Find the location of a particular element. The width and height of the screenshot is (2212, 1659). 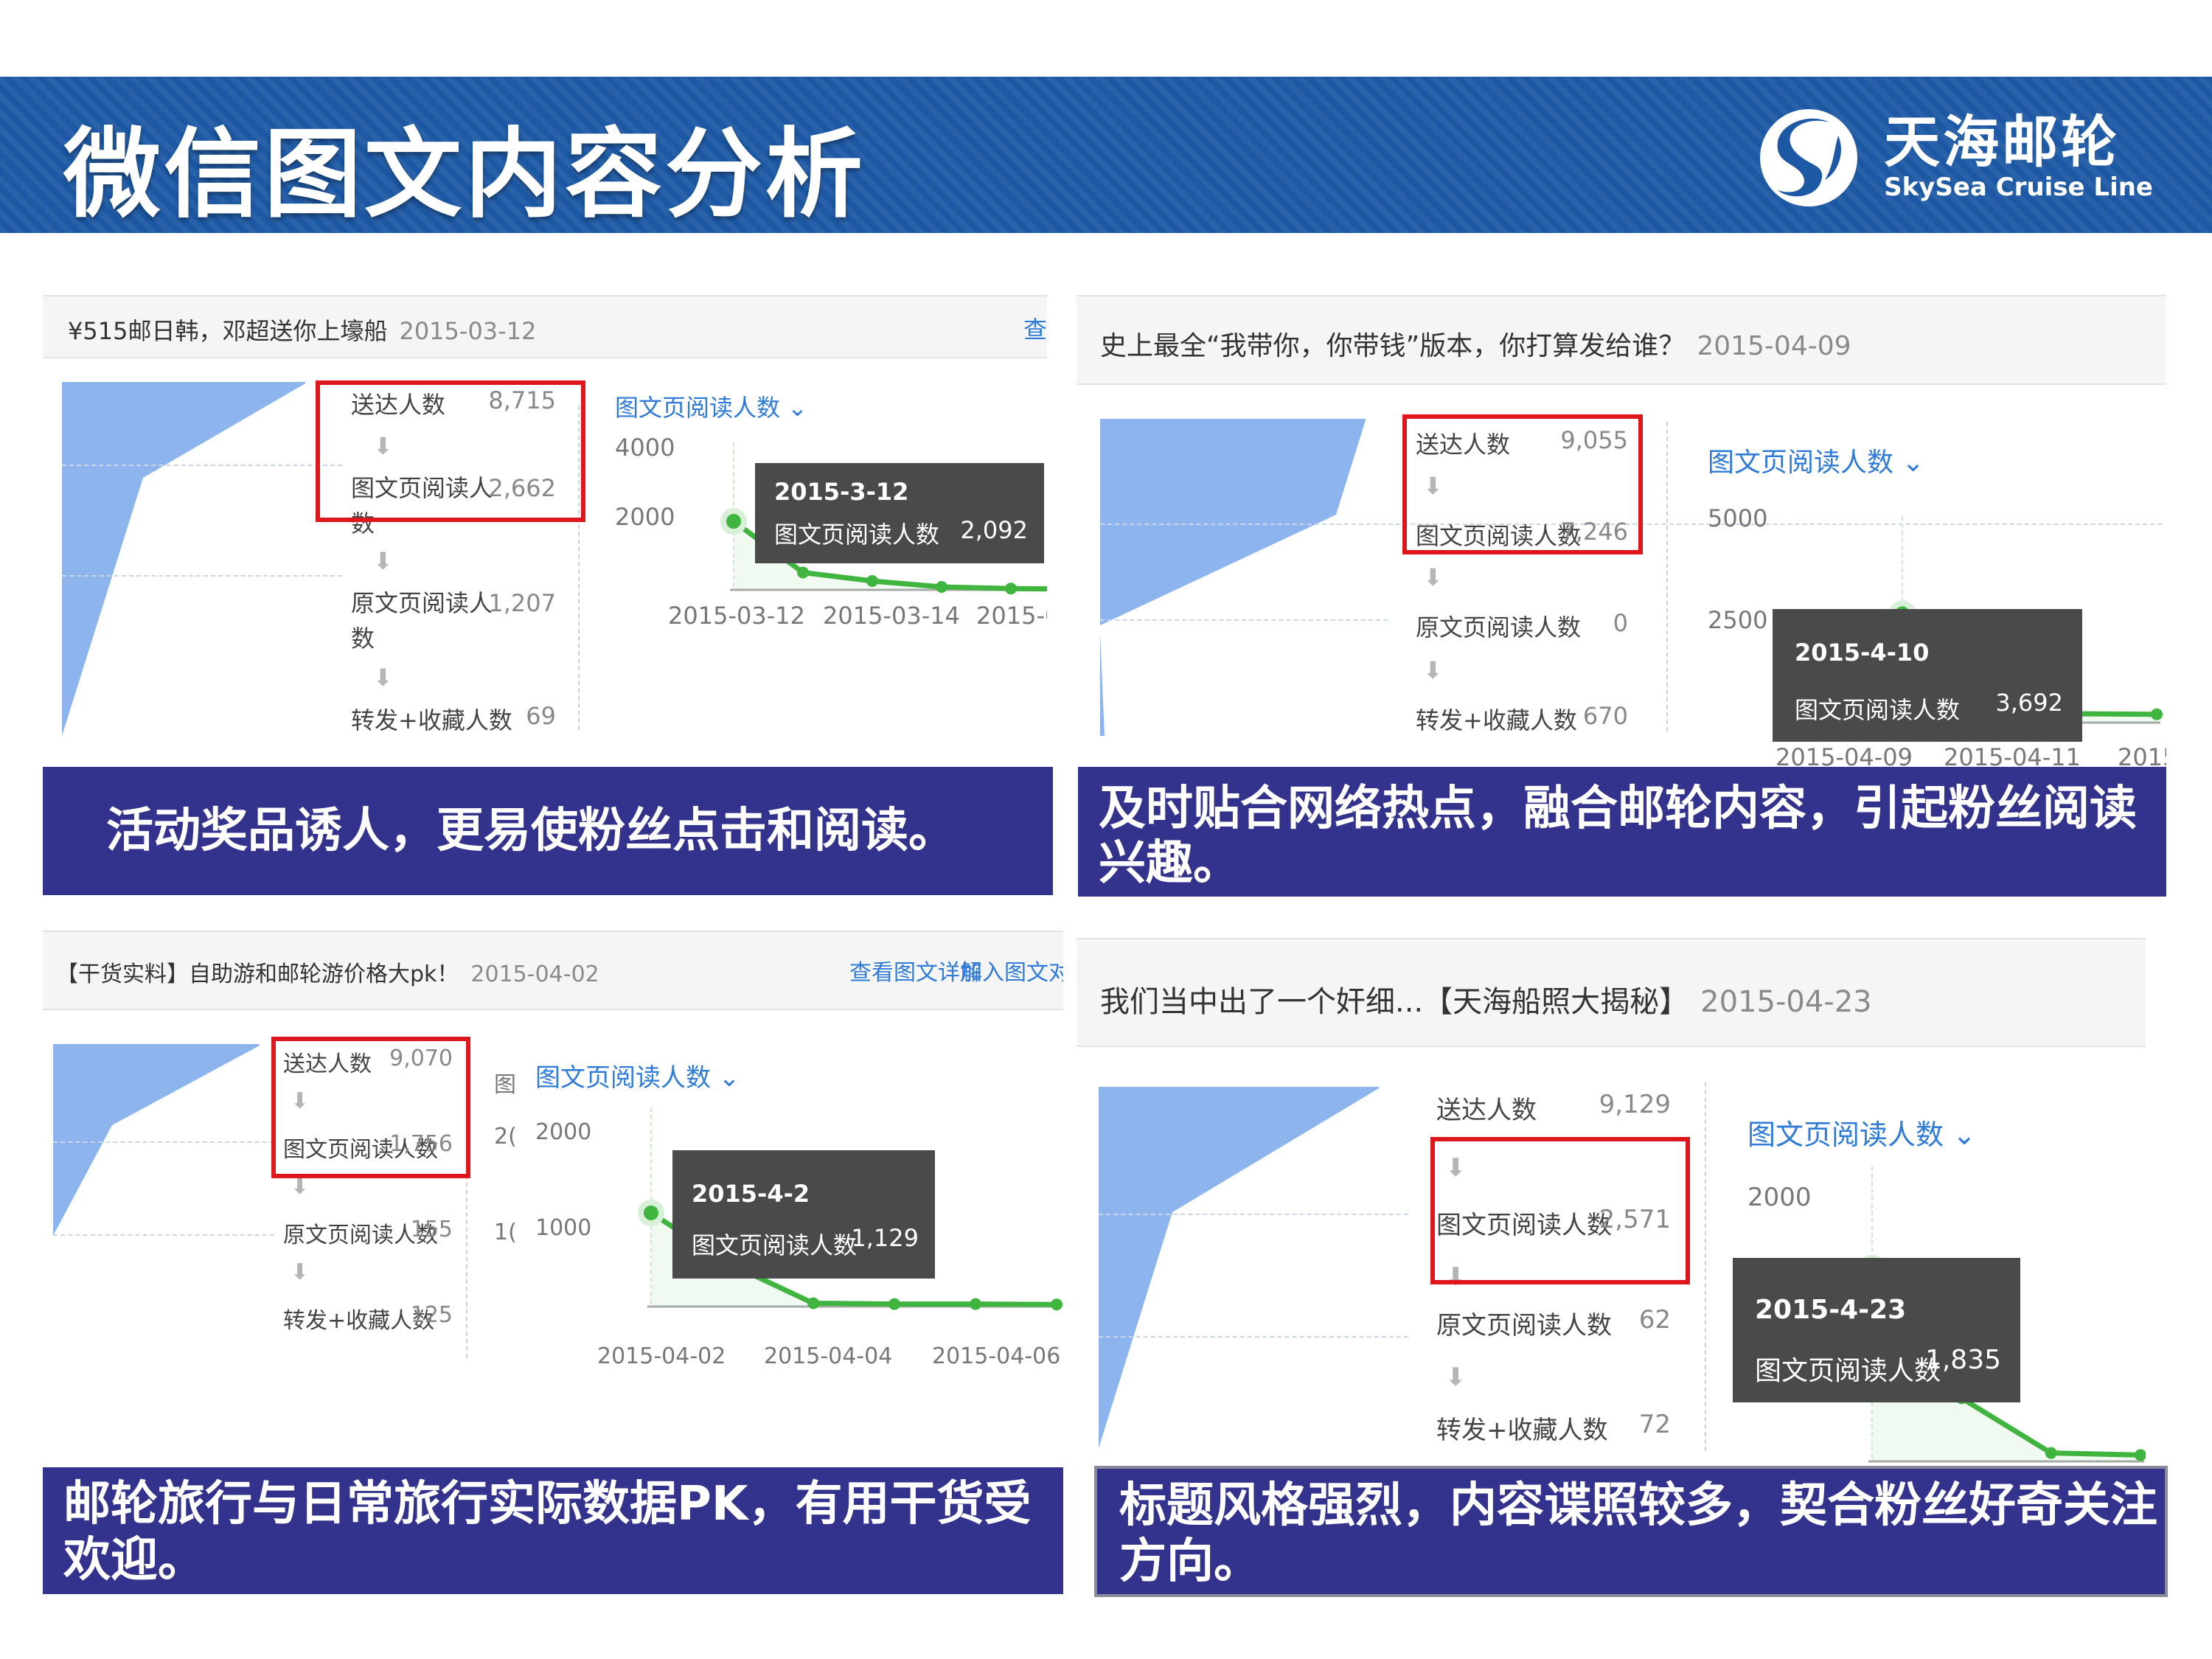

article-title: 【干货实料】自助游和邮轮游价格大pk！ is located at coordinates (257, 974).